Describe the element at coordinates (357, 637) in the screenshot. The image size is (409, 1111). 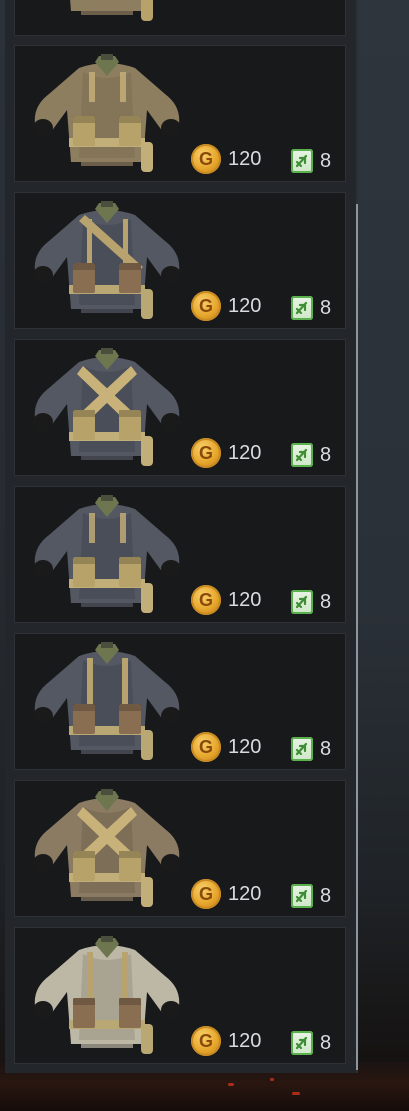
I see `scrollbar-thumb` at that location.